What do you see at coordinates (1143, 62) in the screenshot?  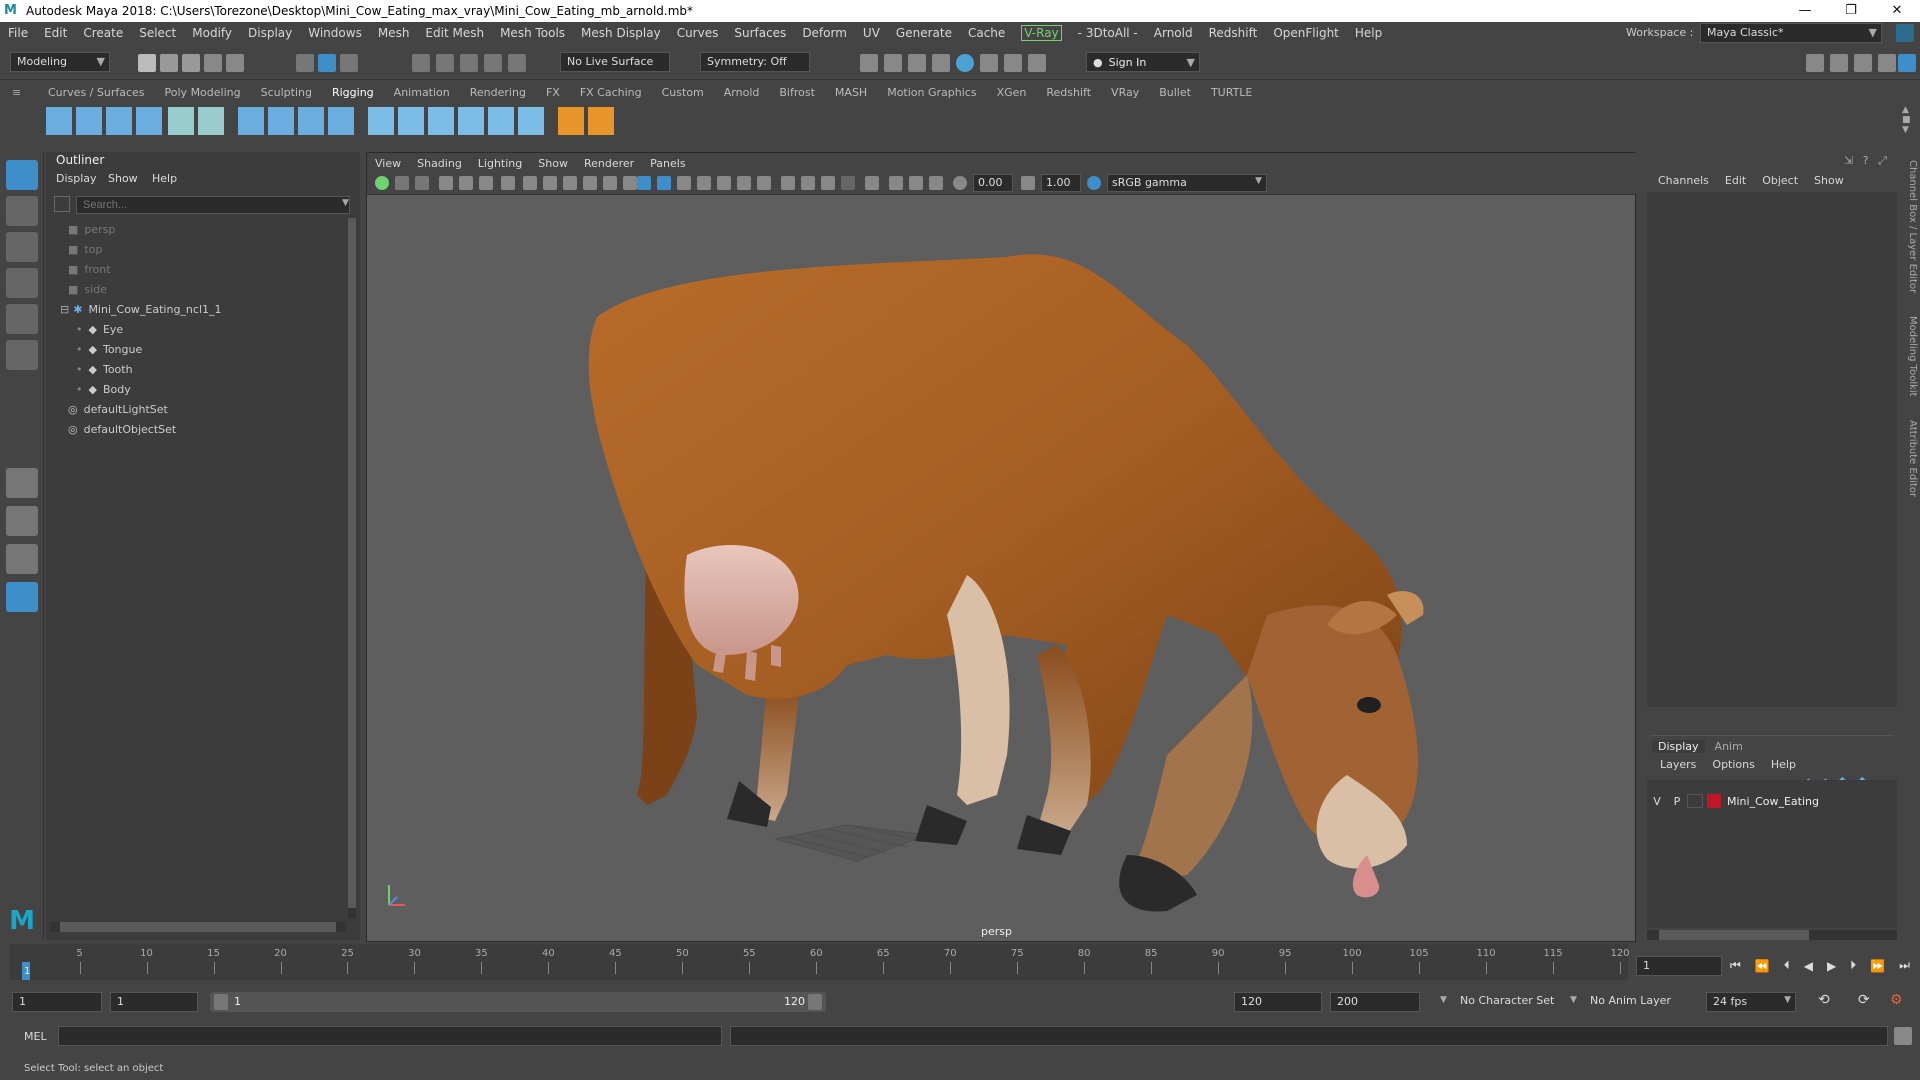 I see `sign-in-button: ● Sign In ▼` at bounding box center [1143, 62].